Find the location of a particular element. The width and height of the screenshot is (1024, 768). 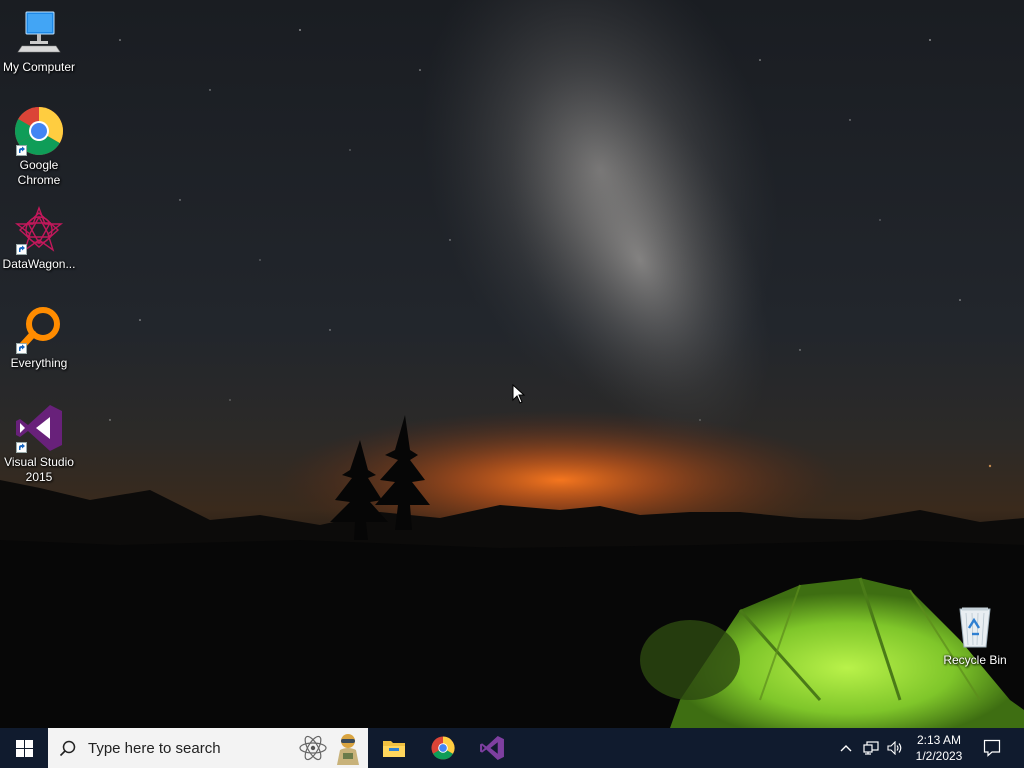

volume-button is located at coordinates (895, 748).